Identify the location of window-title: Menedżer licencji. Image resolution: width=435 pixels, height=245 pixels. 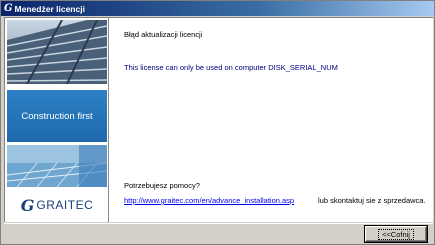
(49, 8).